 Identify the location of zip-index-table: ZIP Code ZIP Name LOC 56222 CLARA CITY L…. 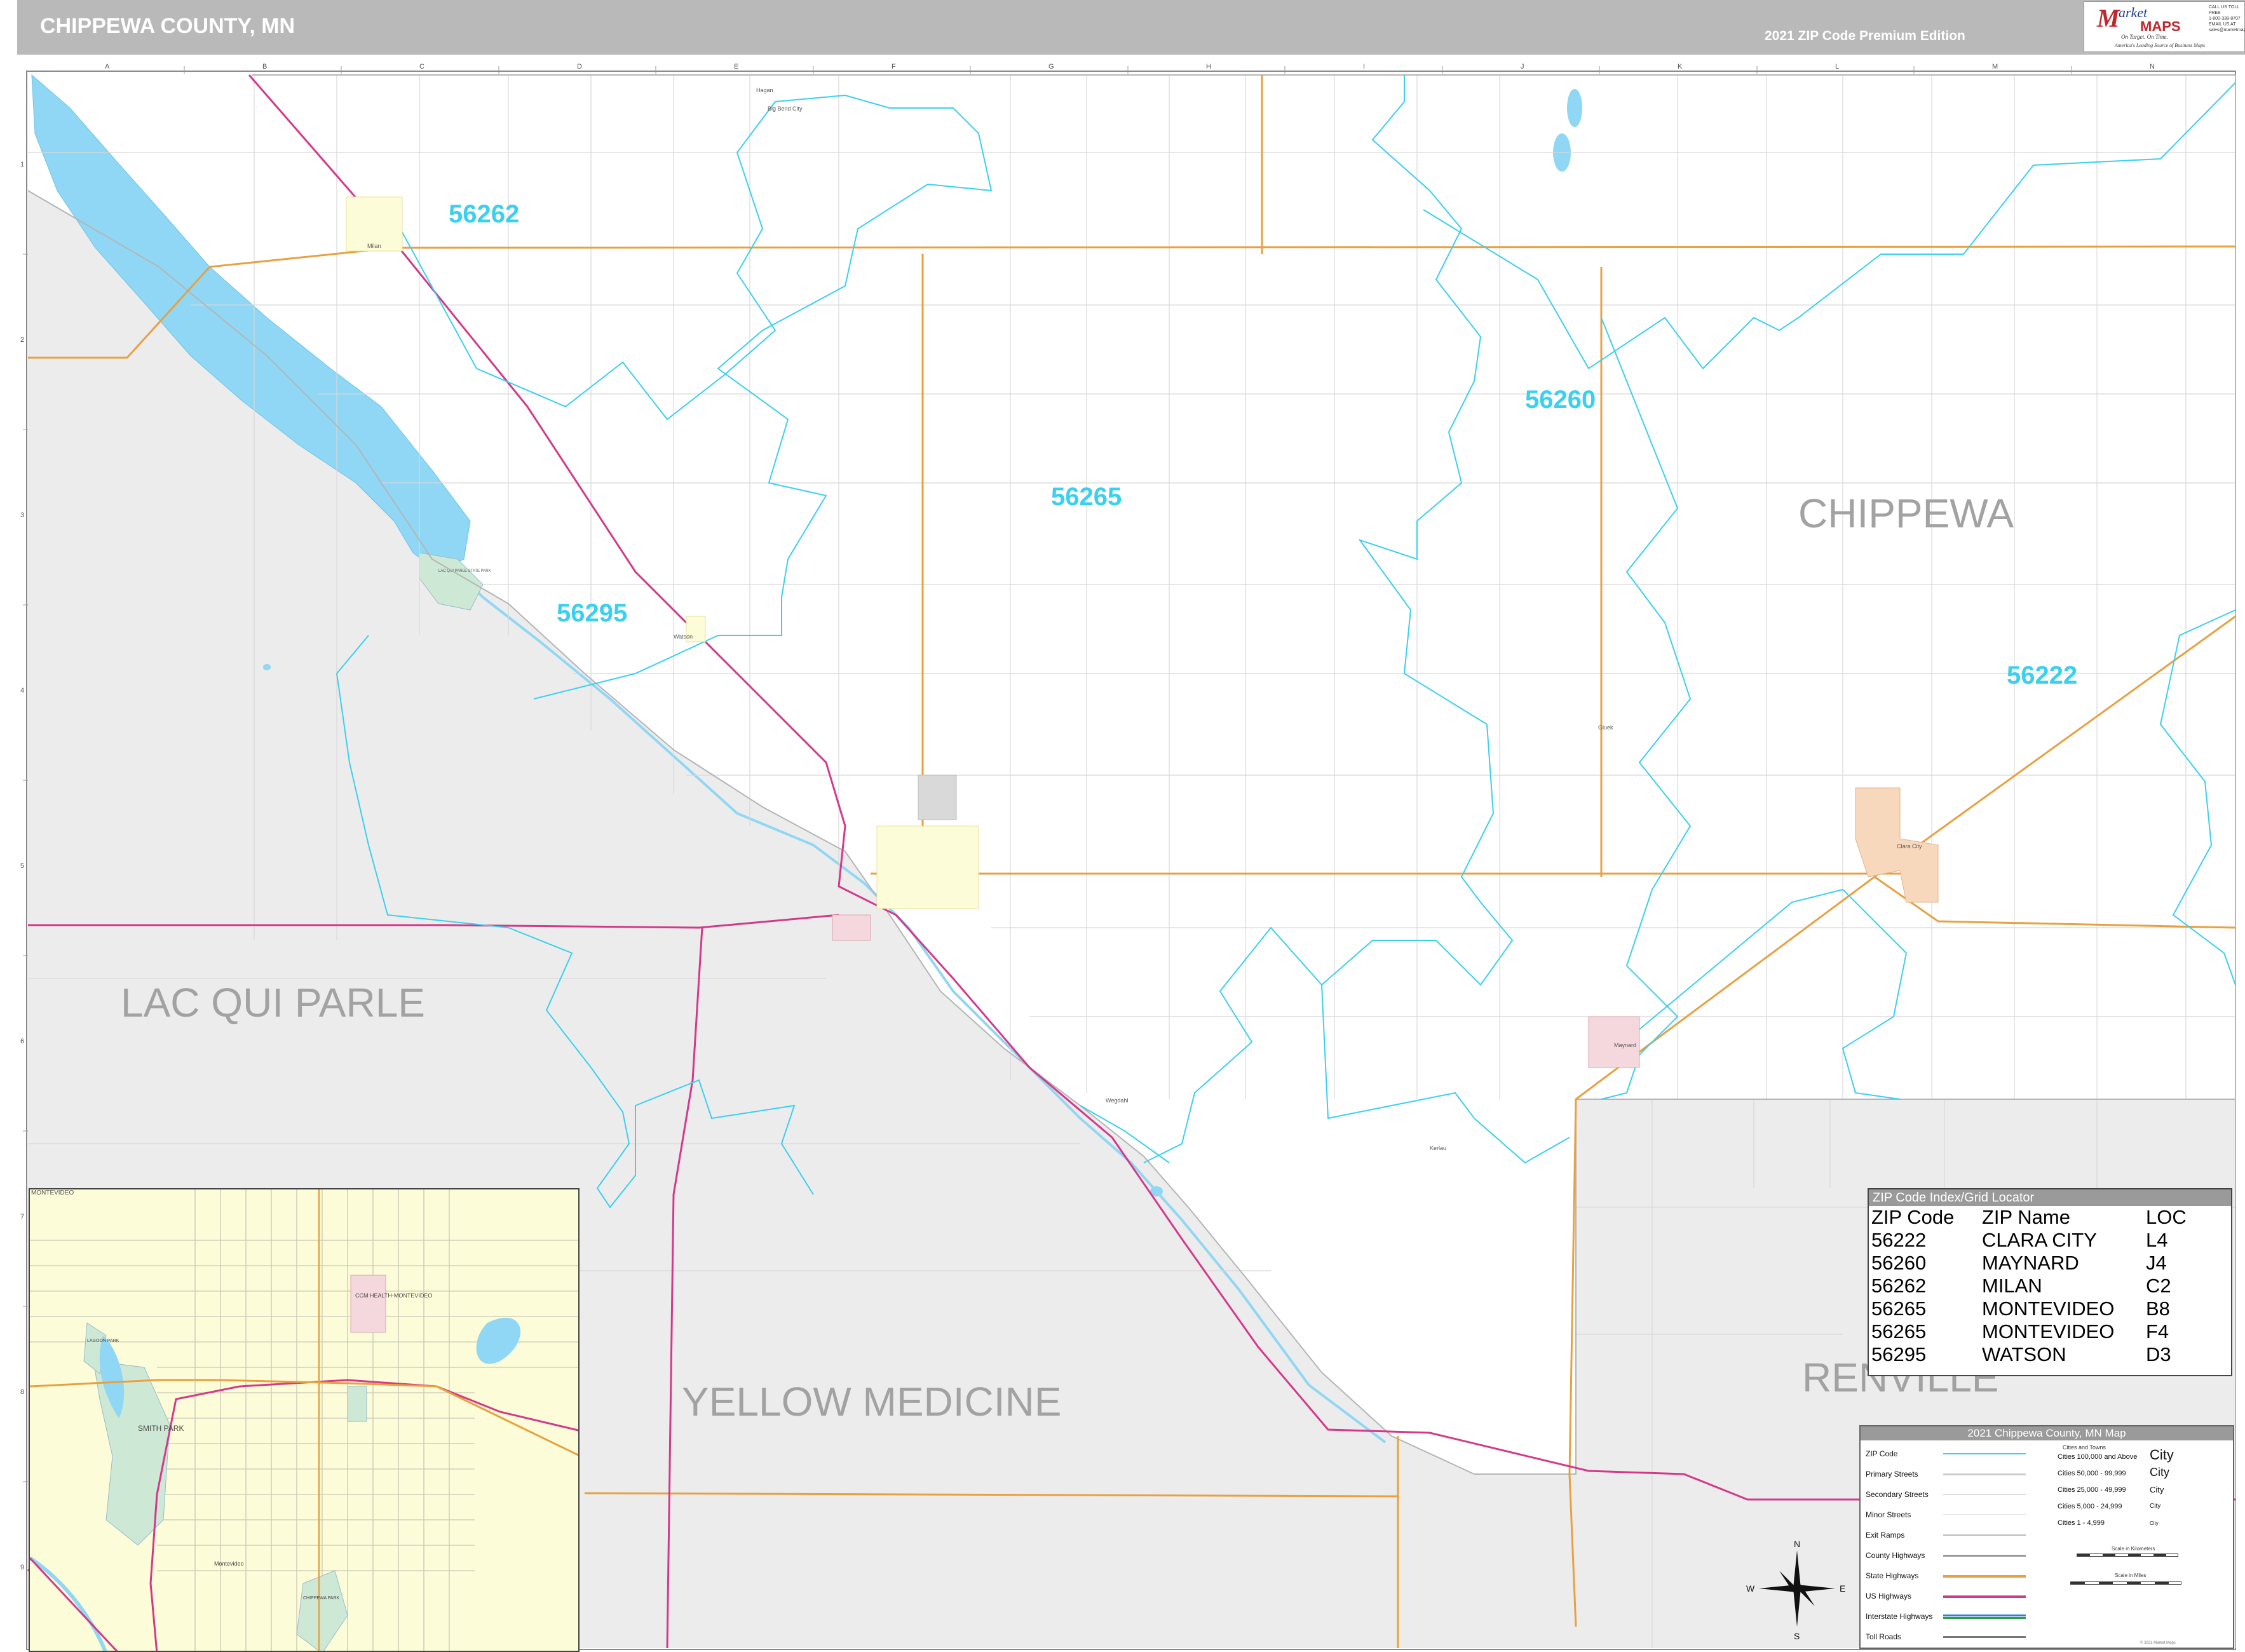
(2029, 1286).